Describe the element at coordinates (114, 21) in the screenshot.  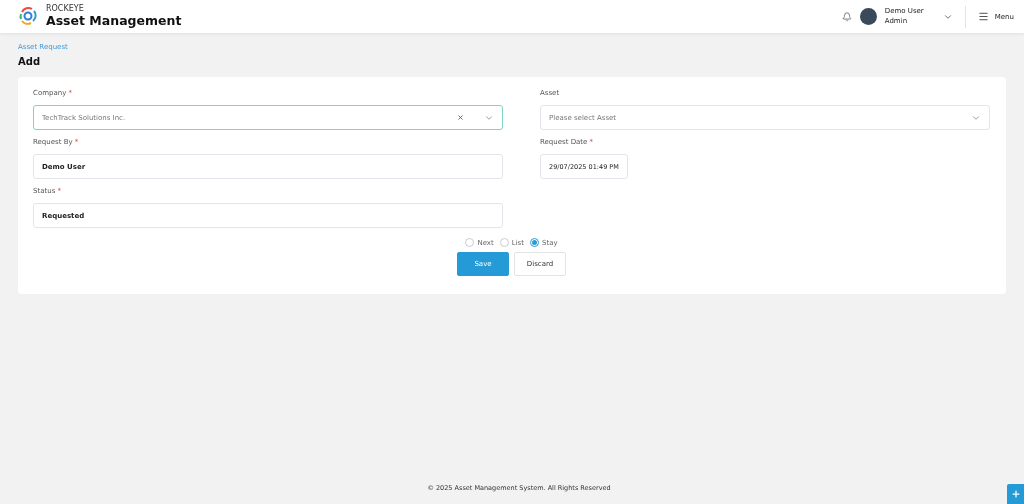
I see `app-title: Asset Management` at that location.